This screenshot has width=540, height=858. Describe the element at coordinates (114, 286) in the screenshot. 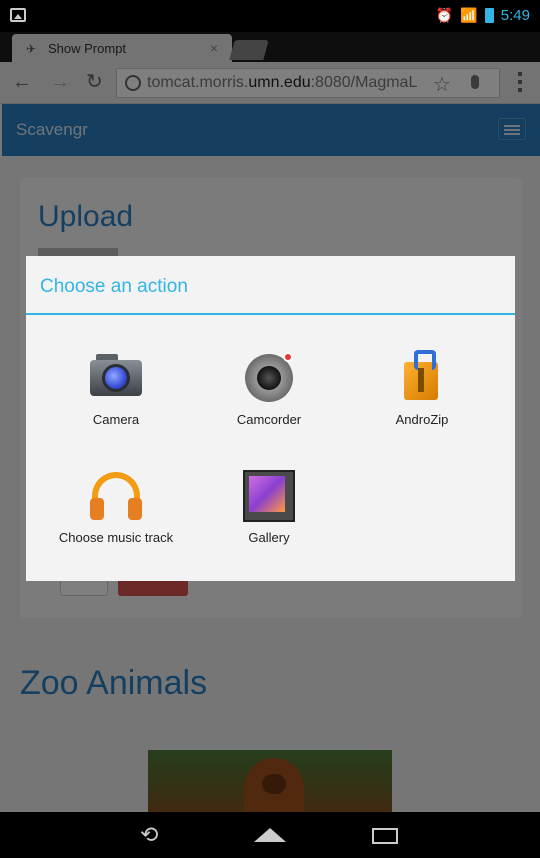

I see `dialog-title: Choose an action` at that location.